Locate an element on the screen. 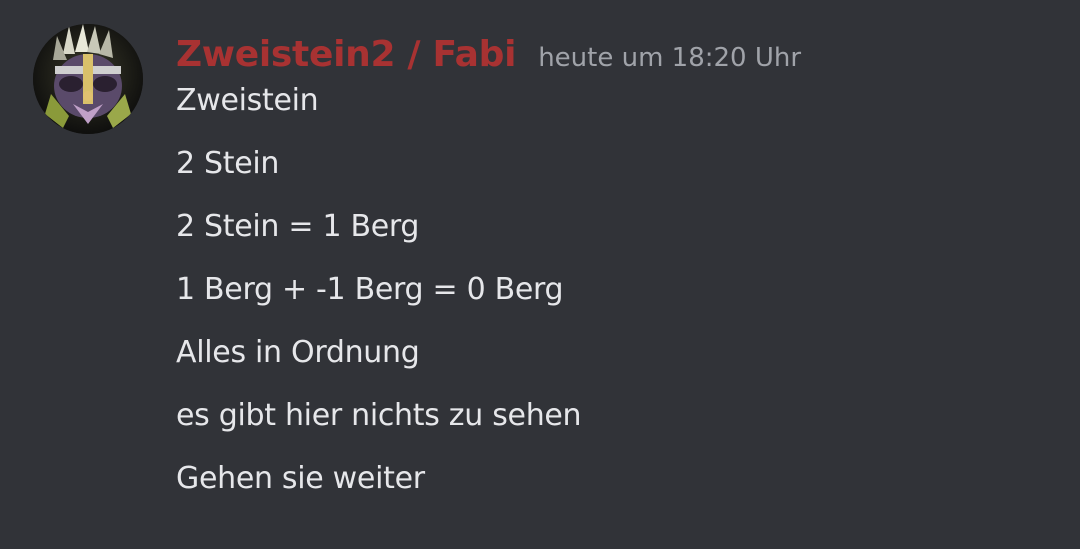  message-line: 1 Berg + -1 Berg = 0 Berg is located at coordinates (370, 289).